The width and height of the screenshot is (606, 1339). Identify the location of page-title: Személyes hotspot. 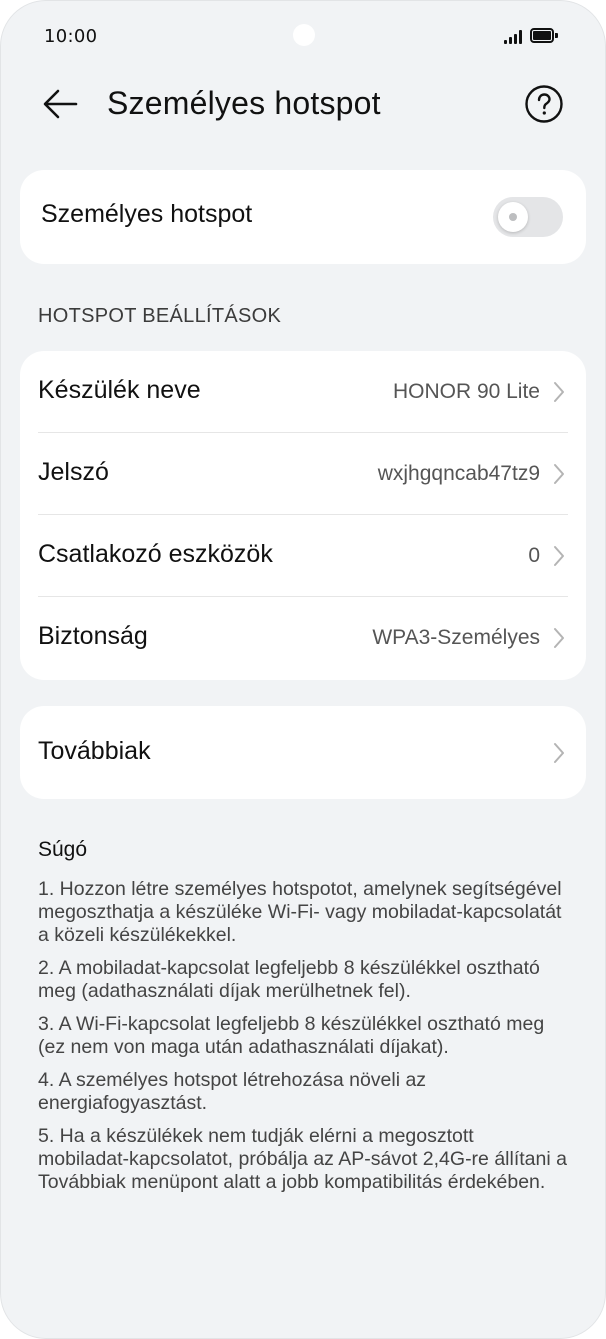
(244, 103).